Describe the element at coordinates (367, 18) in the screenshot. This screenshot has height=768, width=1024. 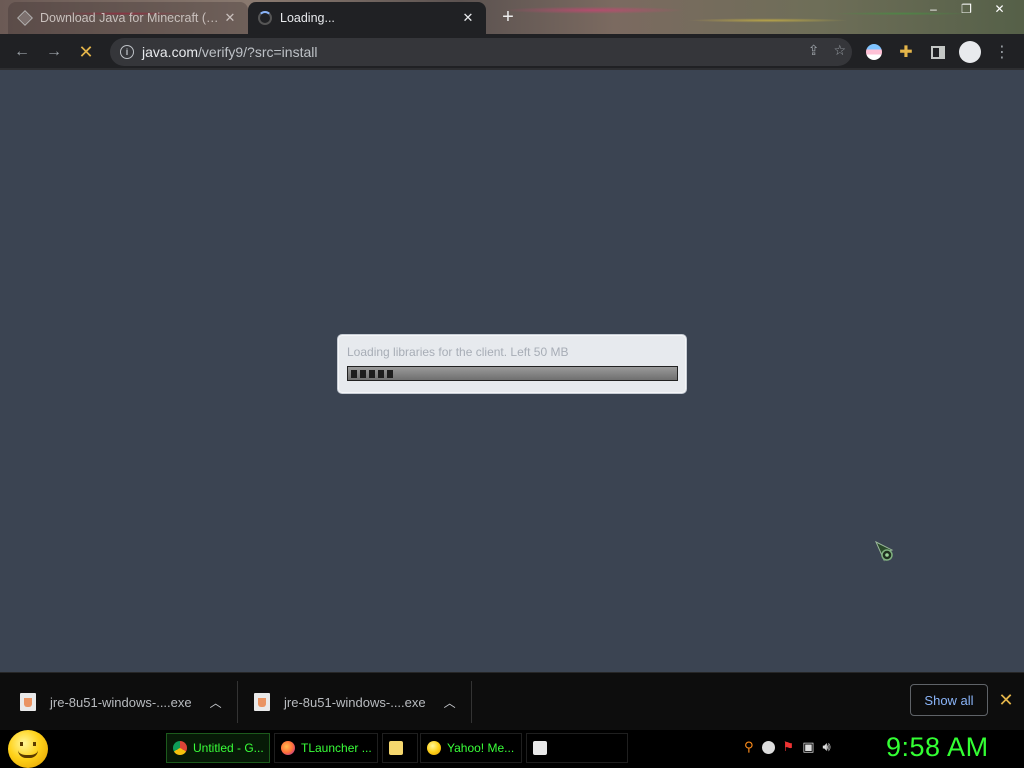
I see `tab-loading: Loading... ✕` at that location.